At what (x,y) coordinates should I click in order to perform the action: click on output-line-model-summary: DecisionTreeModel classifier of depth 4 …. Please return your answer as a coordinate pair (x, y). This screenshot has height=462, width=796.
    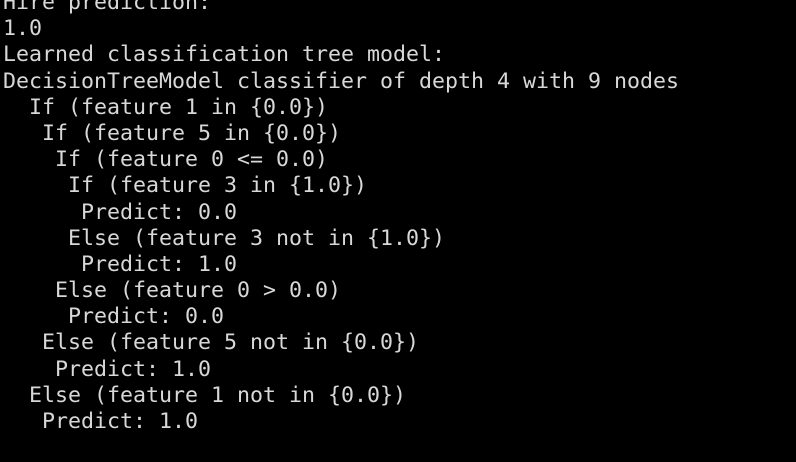
    Looking at the image, I should click on (341, 81).